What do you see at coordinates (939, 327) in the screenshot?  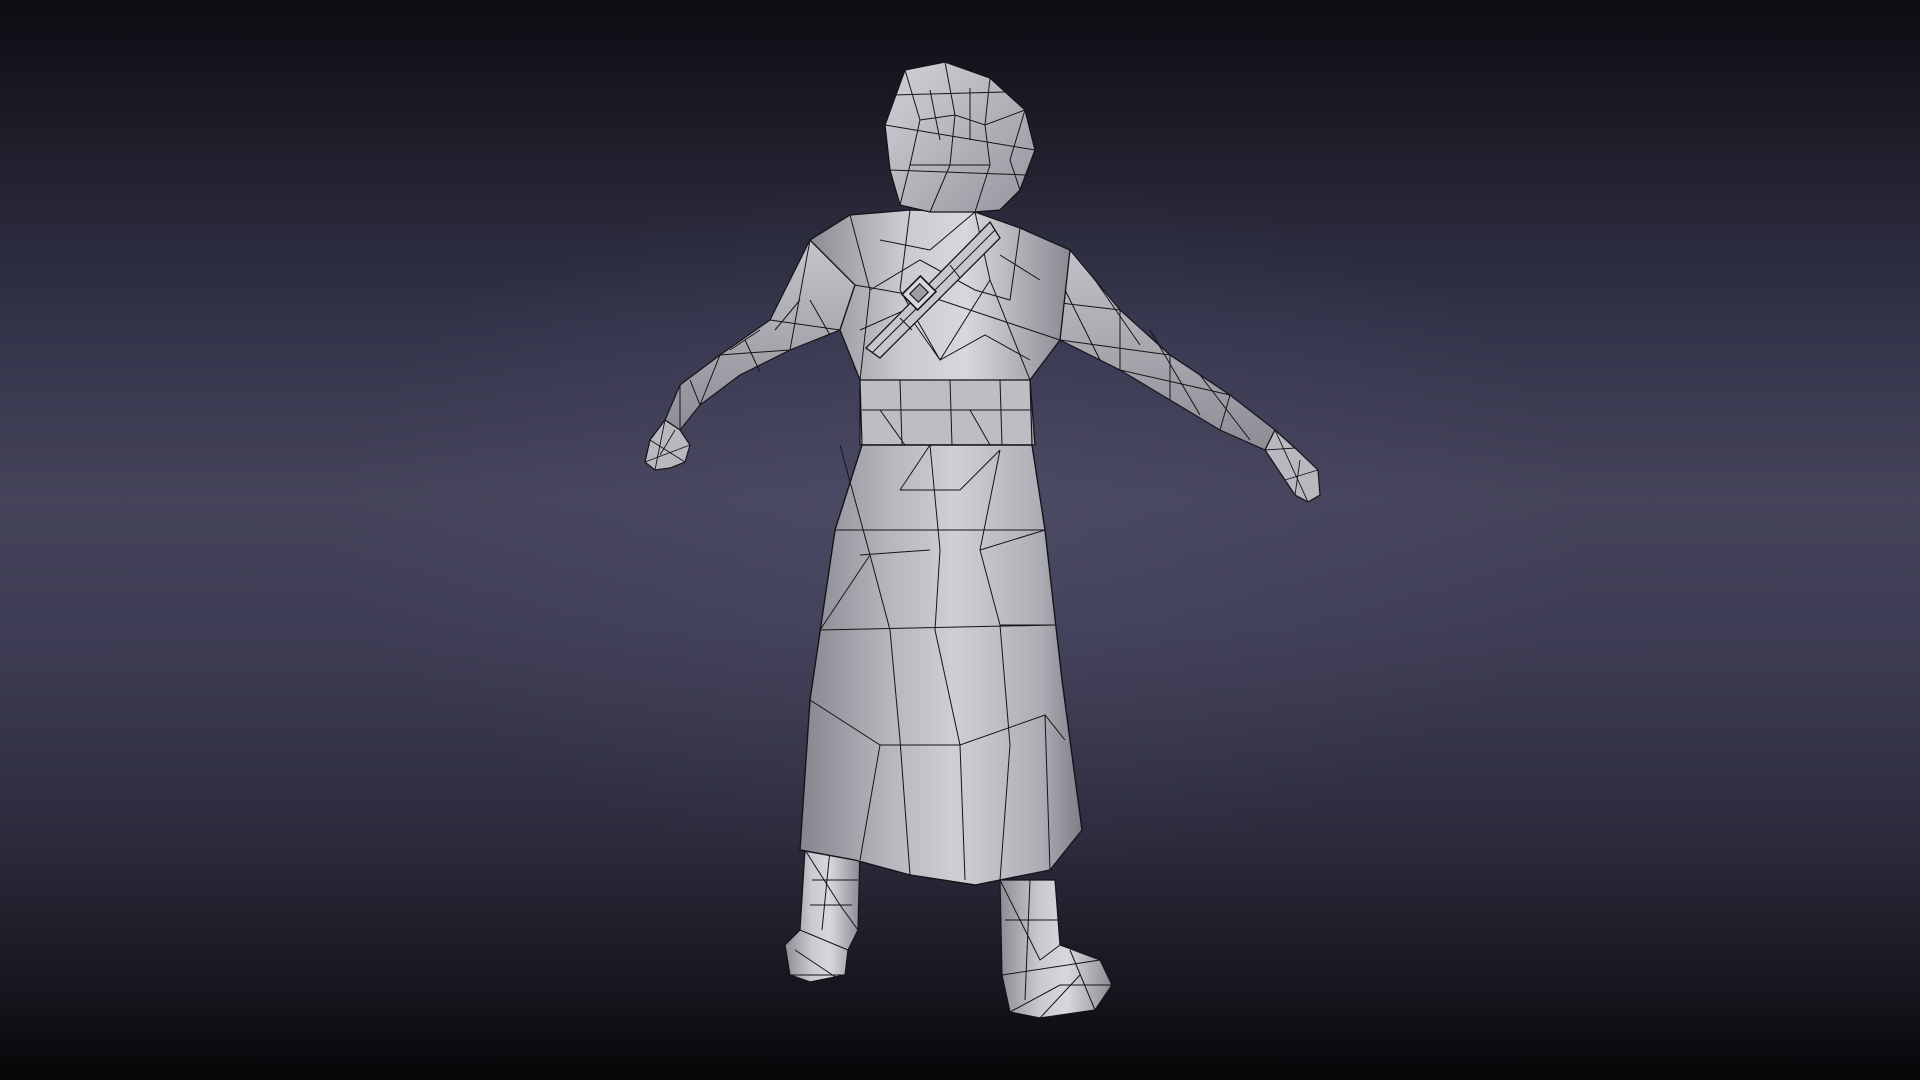 I see `torso` at bounding box center [939, 327].